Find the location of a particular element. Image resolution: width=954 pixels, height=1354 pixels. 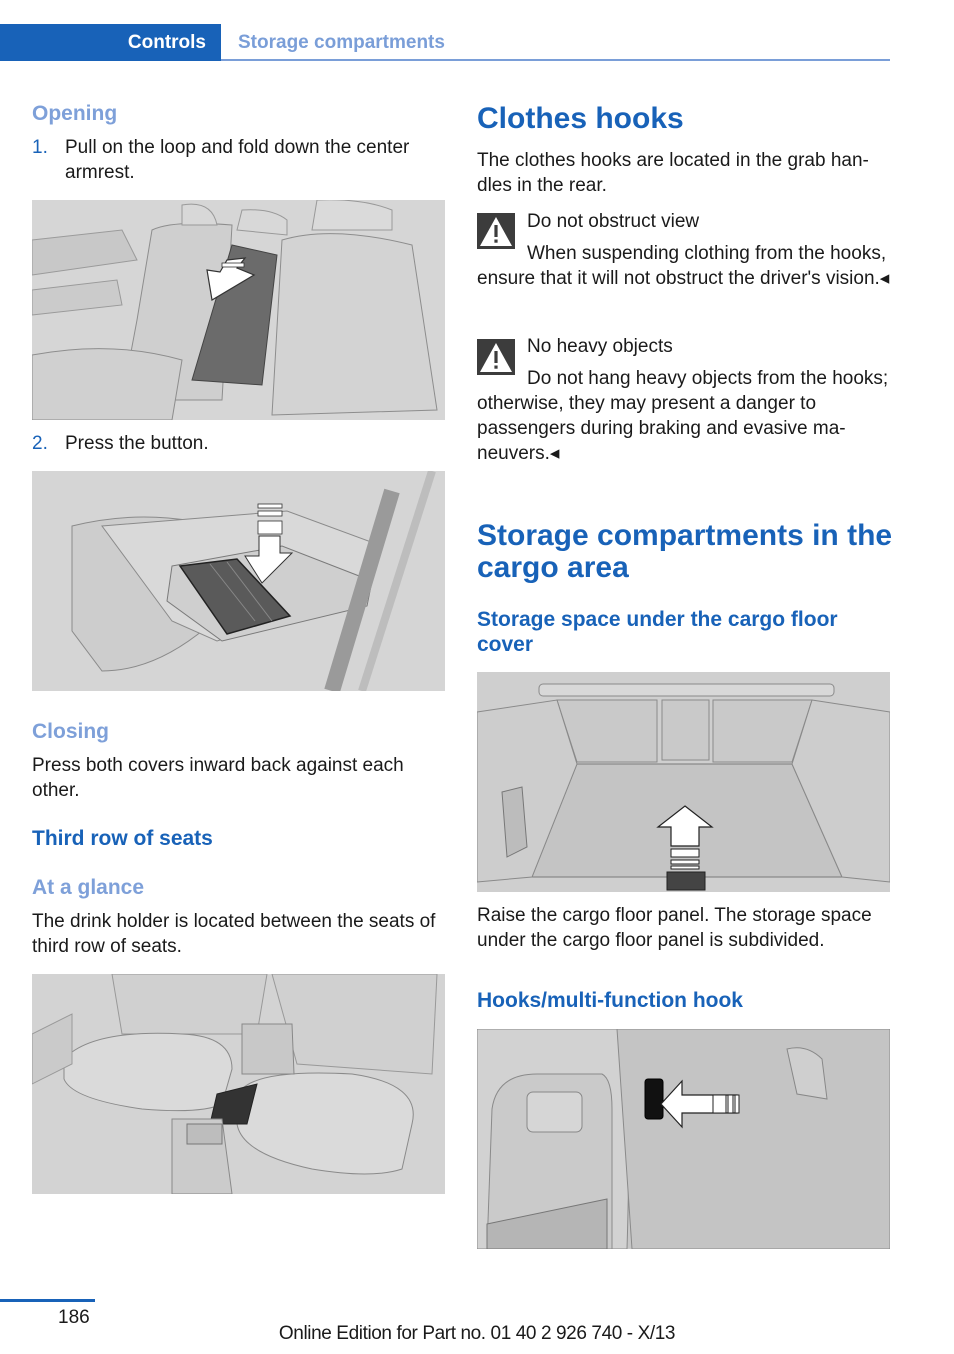

footer-accent-line is located at coordinates (47, 1300).